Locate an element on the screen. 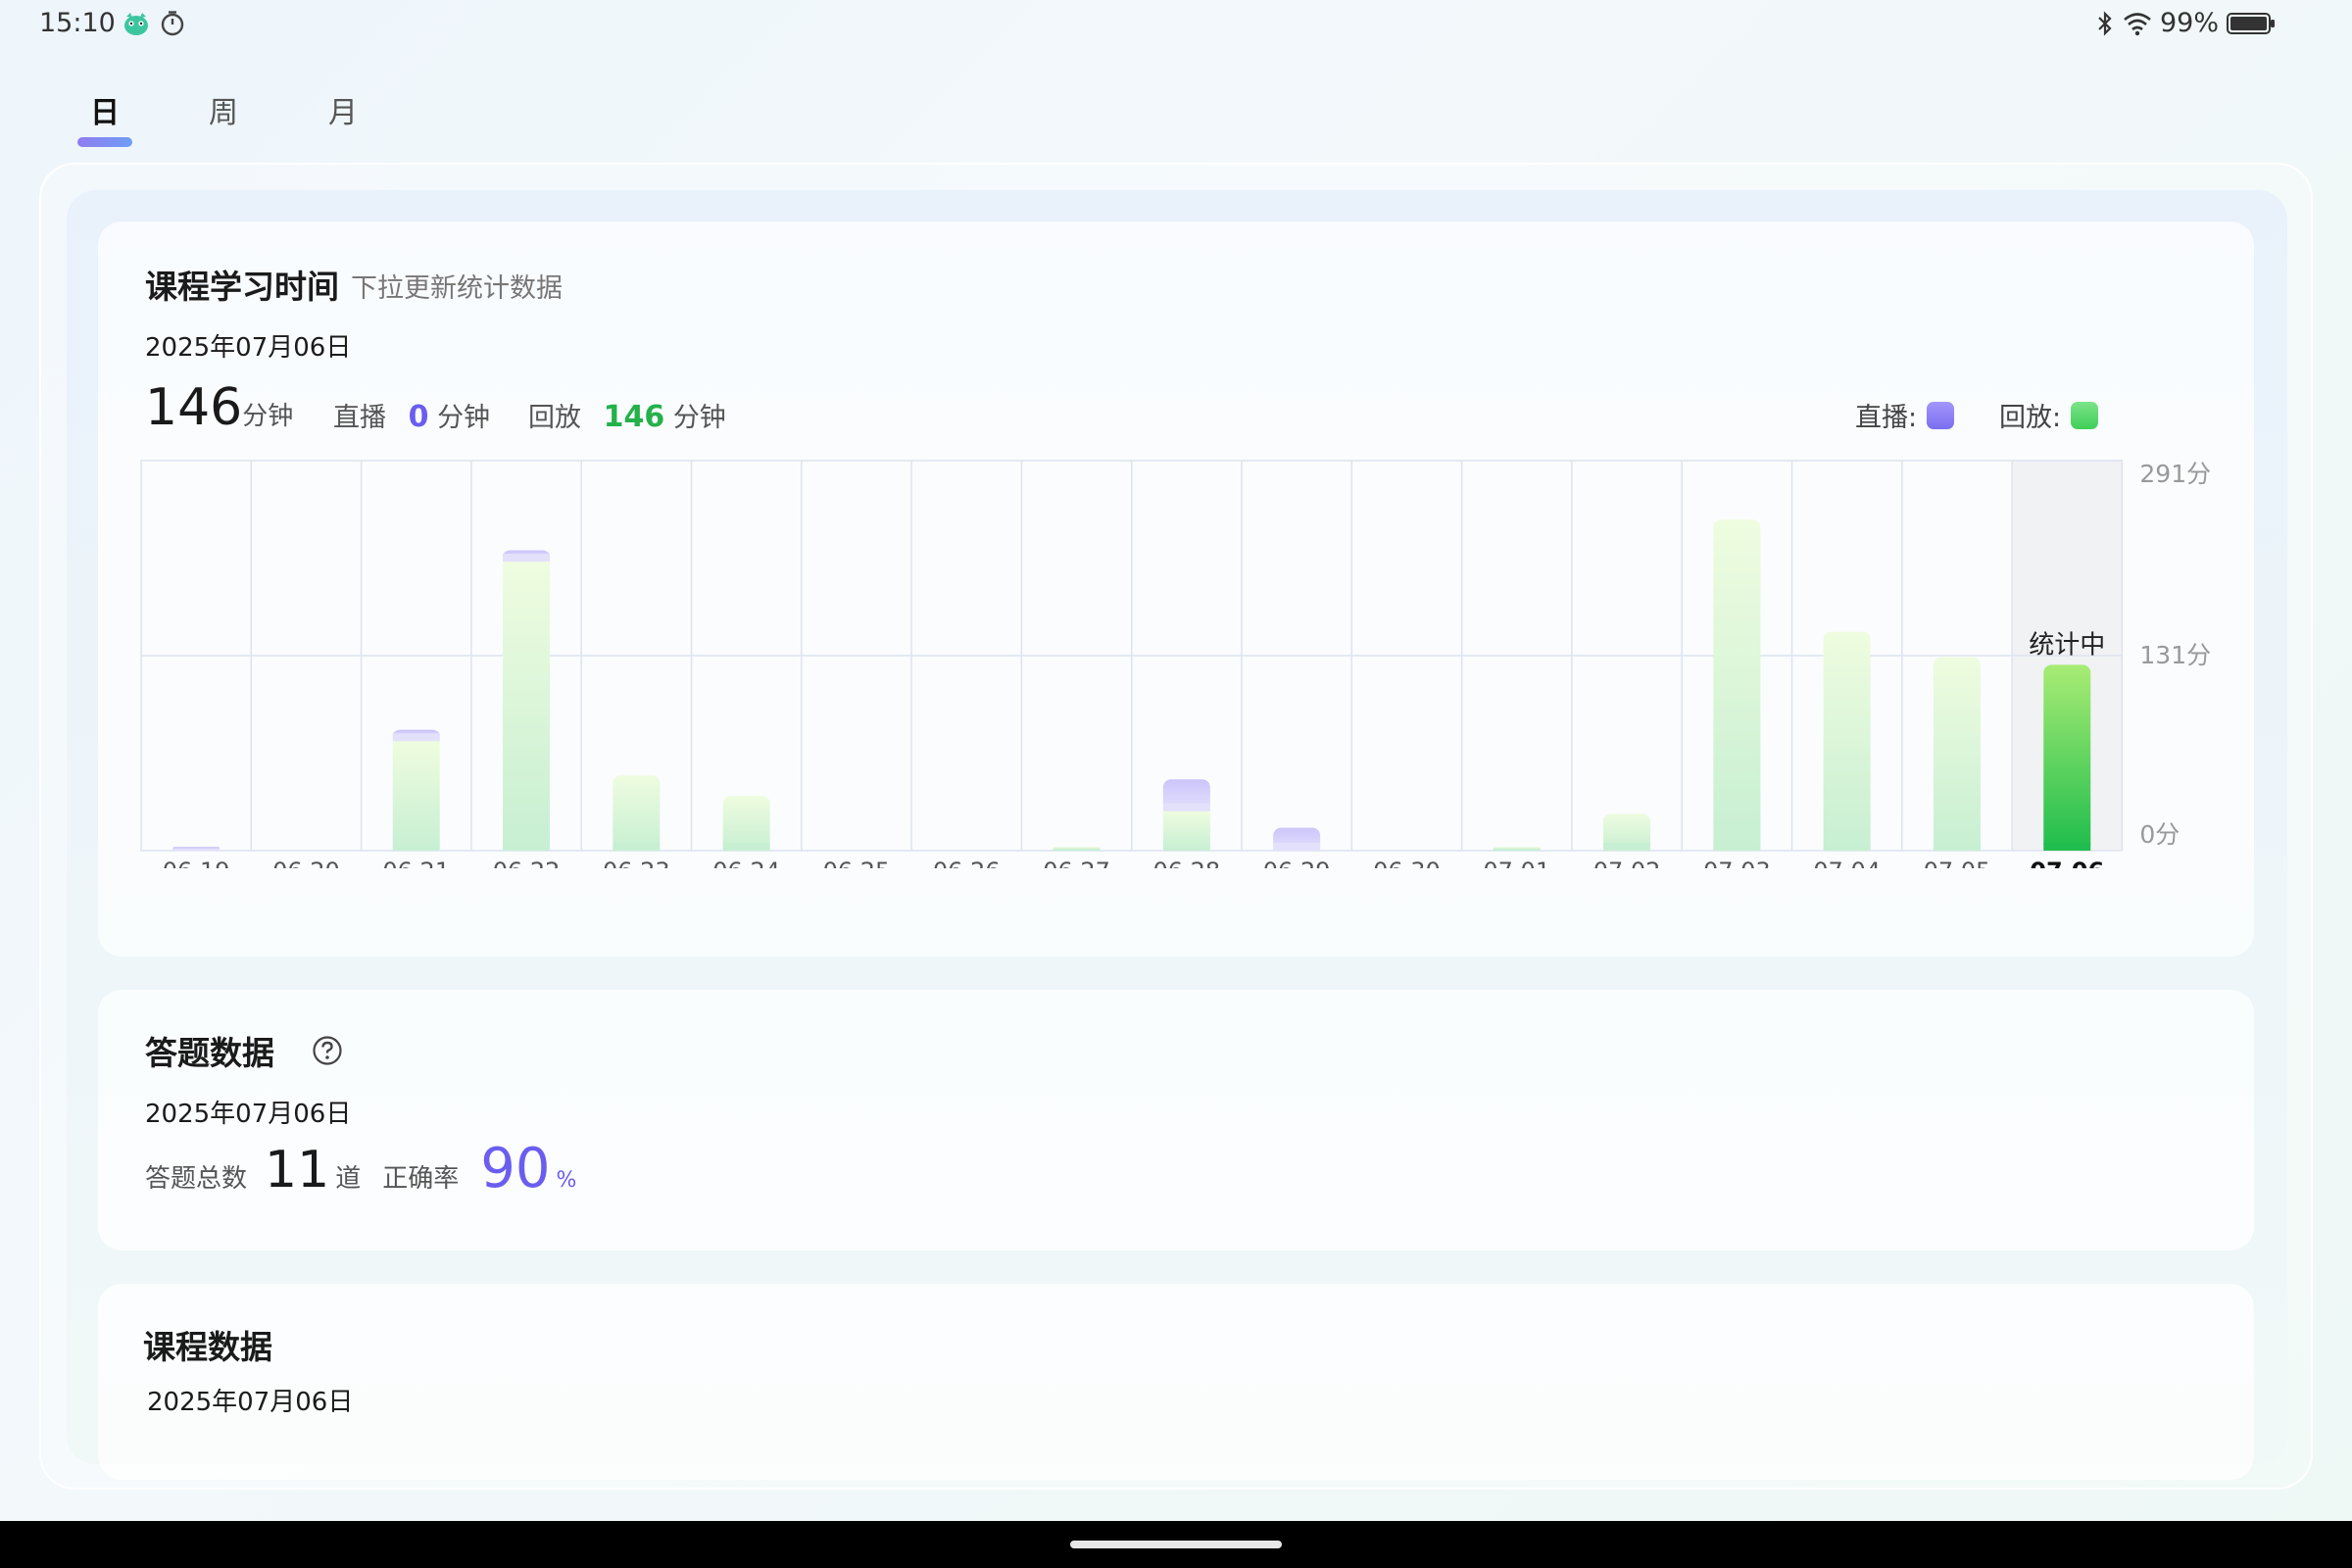  x-tick-label-06.19: 06.19 is located at coordinates (196, 863).